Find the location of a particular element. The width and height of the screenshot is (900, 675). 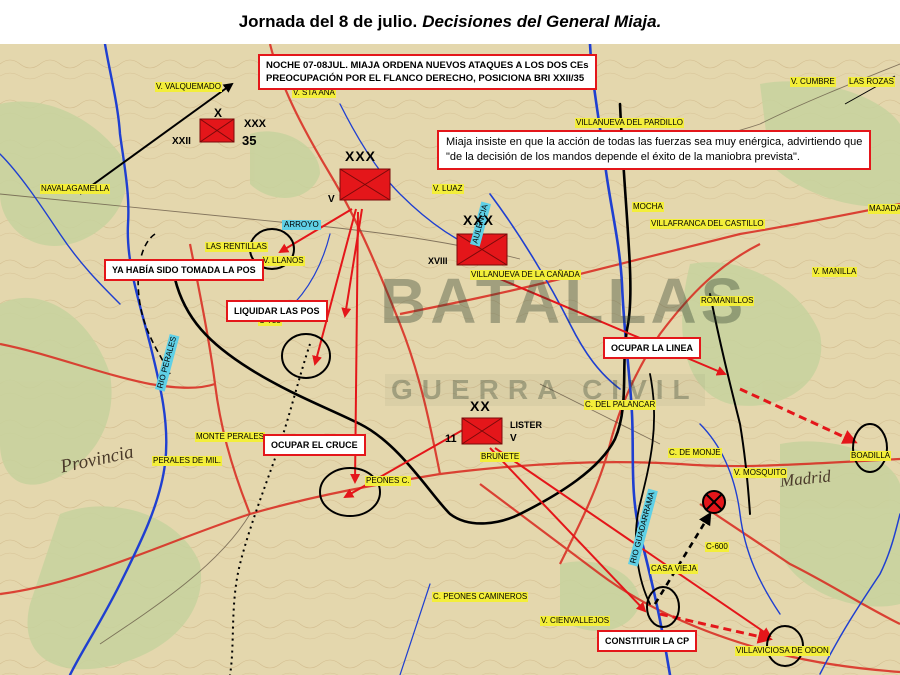

place-label: ROMANILLOS is located at coordinates (727, 301).